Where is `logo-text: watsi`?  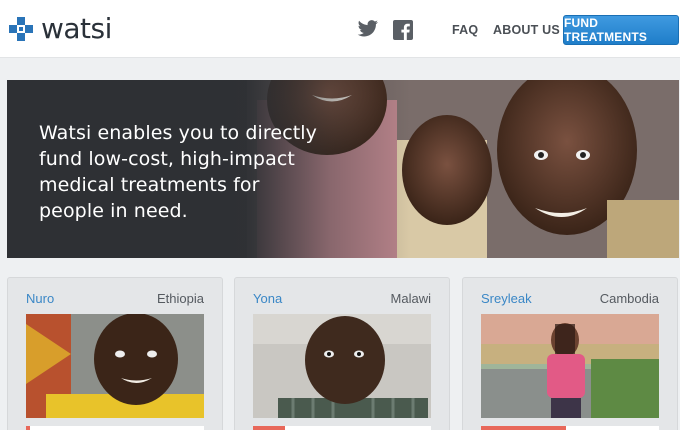
logo-text: watsi is located at coordinates (76, 28).